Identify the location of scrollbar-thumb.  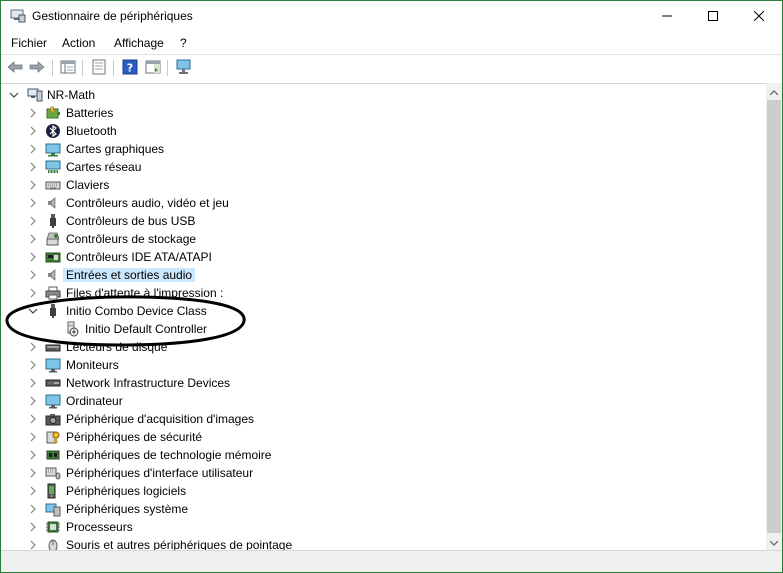
(774, 316).